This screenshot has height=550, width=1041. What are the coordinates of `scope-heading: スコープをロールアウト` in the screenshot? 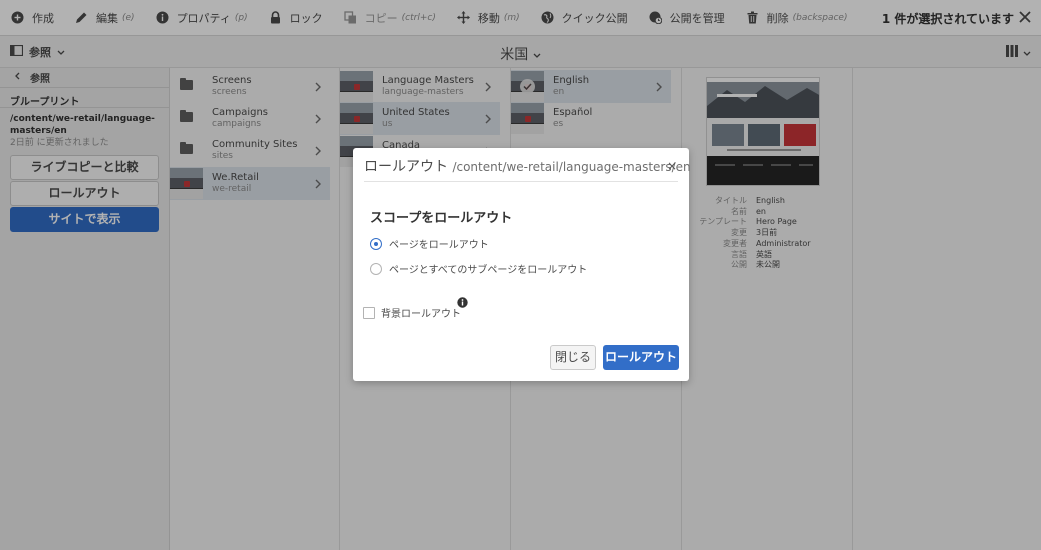 It's located at (441, 218).